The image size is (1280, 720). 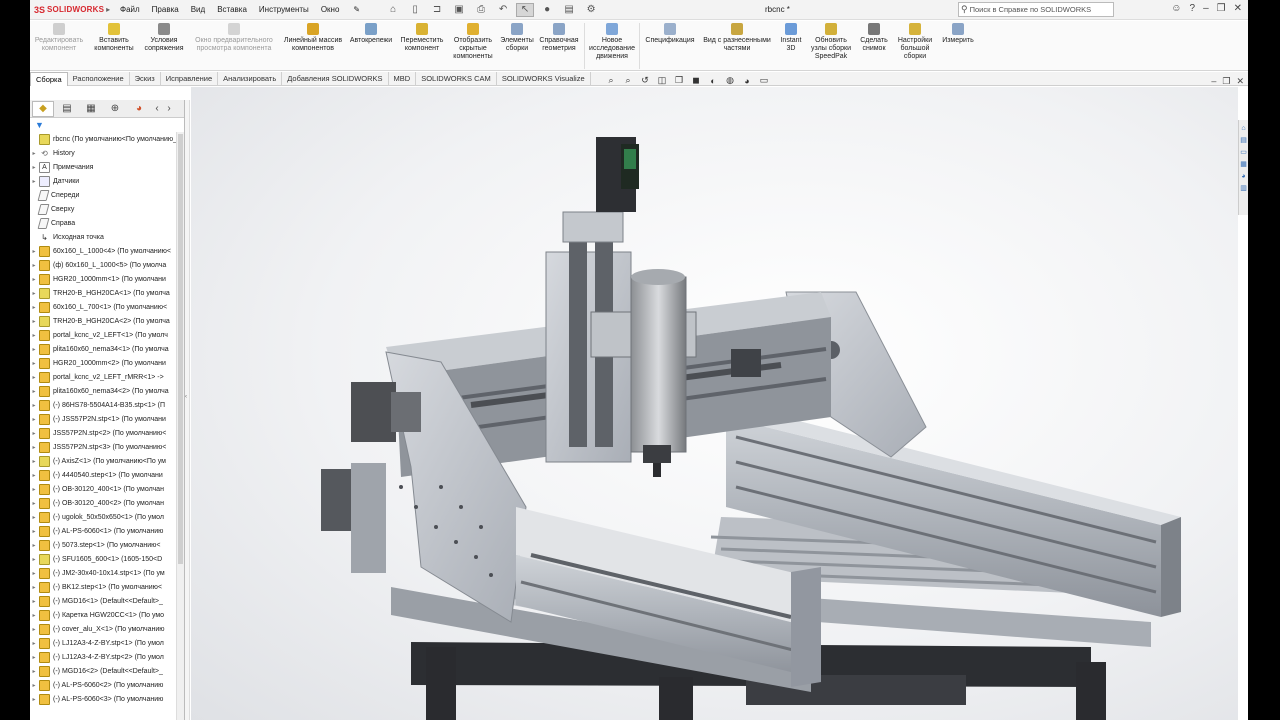 What do you see at coordinates (107, 601) in the screenshot?
I see `tree-item: ▸ (-) MGD16<1> (Default<<Default>_` at bounding box center [107, 601].